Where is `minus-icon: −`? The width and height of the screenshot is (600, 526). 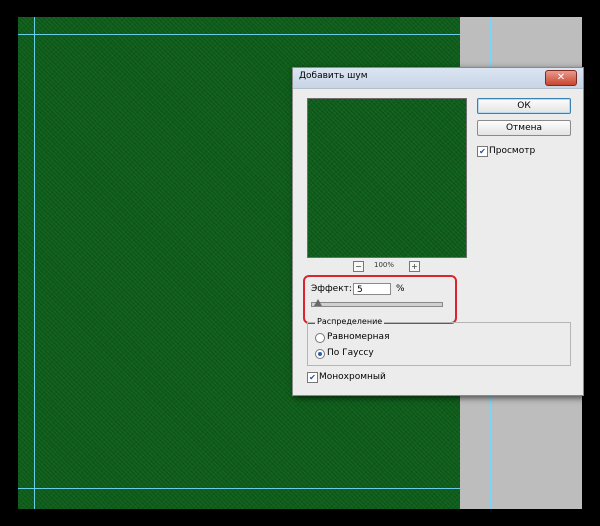
minus-icon: − is located at coordinates (358, 266).